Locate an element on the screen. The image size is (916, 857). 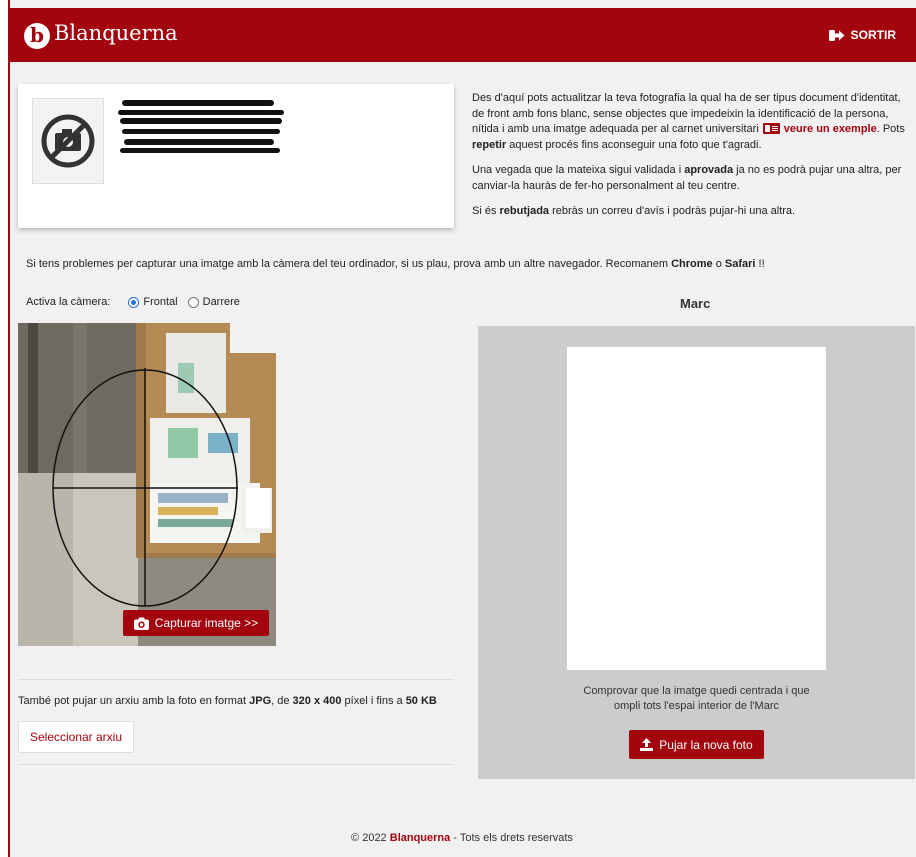
radio-frontal is located at coordinates (134, 302).